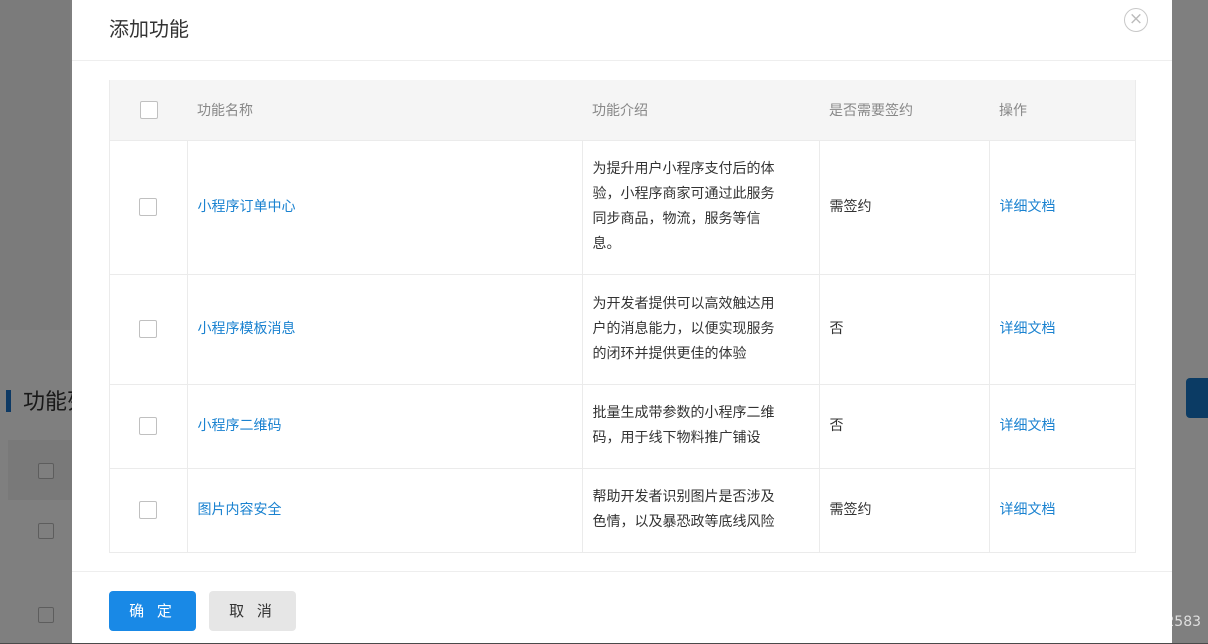 Image resolution: width=1208 pixels, height=644 pixels. I want to click on header-name: 功能名称, so click(225, 110).